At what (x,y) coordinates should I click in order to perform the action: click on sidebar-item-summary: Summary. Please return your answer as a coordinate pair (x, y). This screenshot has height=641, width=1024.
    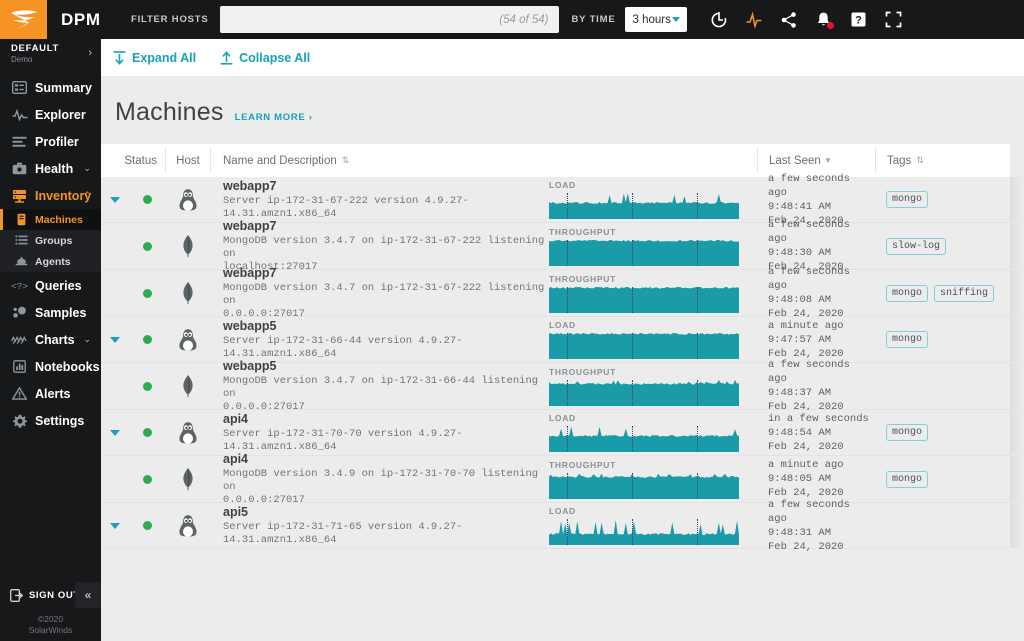
    Looking at the image, I should click on (50, 87).